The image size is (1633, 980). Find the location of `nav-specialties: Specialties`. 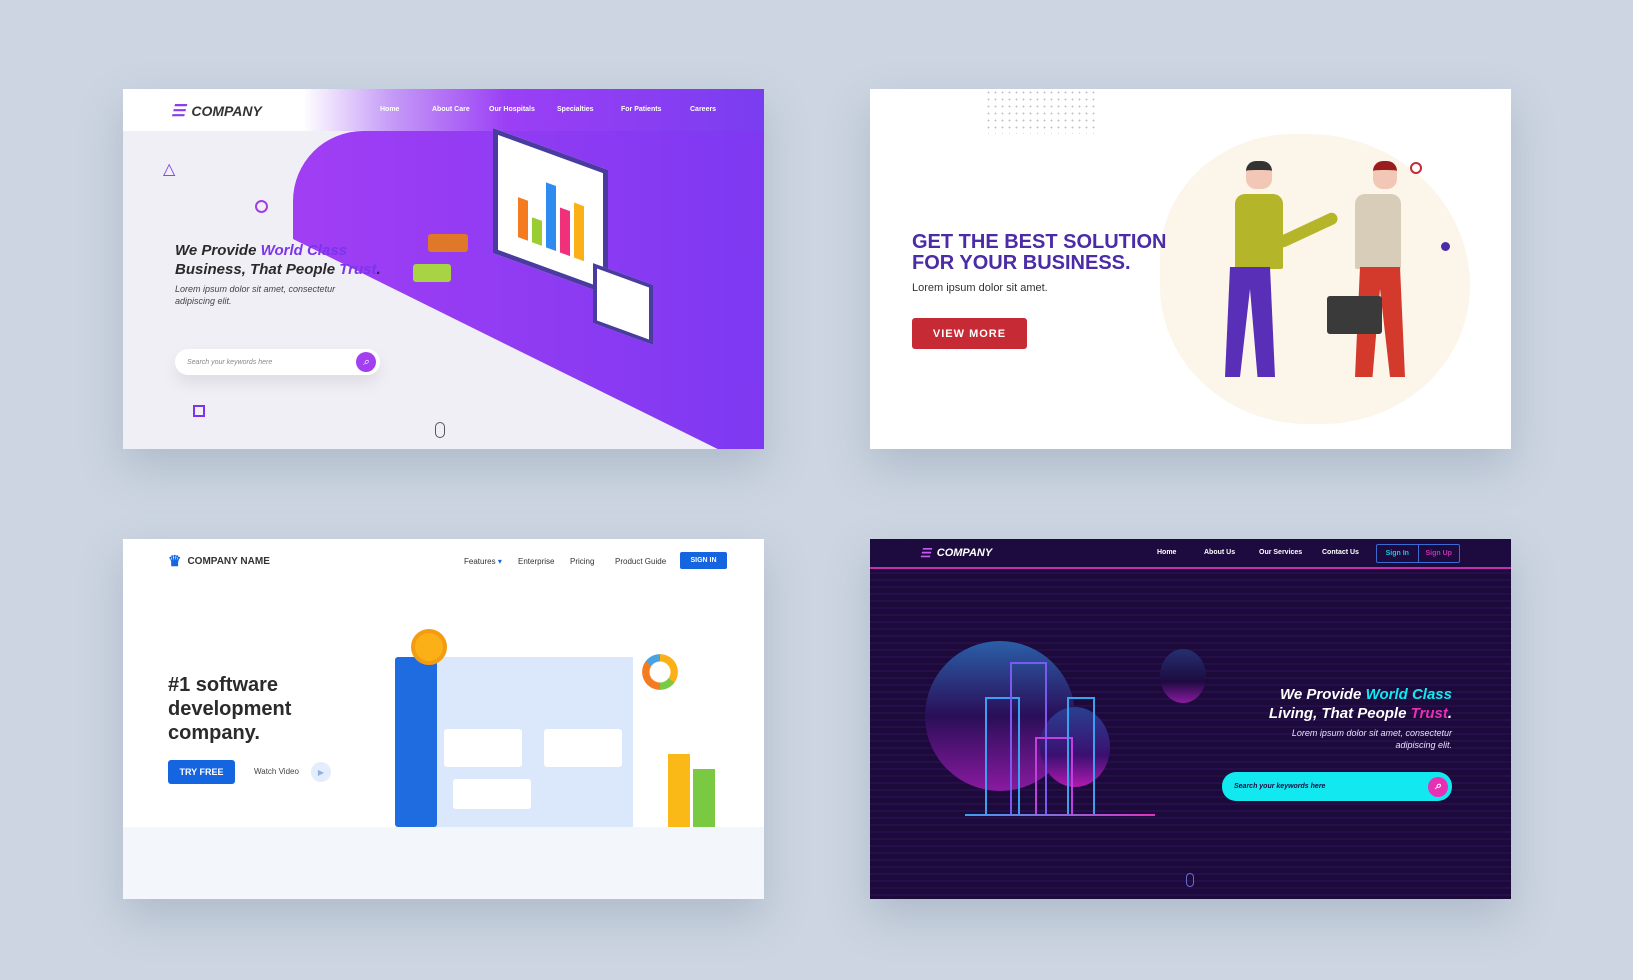

nav-specialties: Specialties is located at coordinates (575, 109).